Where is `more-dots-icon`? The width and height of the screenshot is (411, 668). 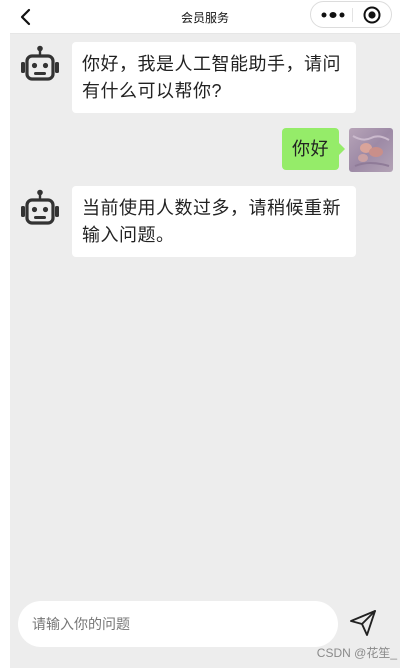 more-dots-icon is located at coordinates (333, 15).